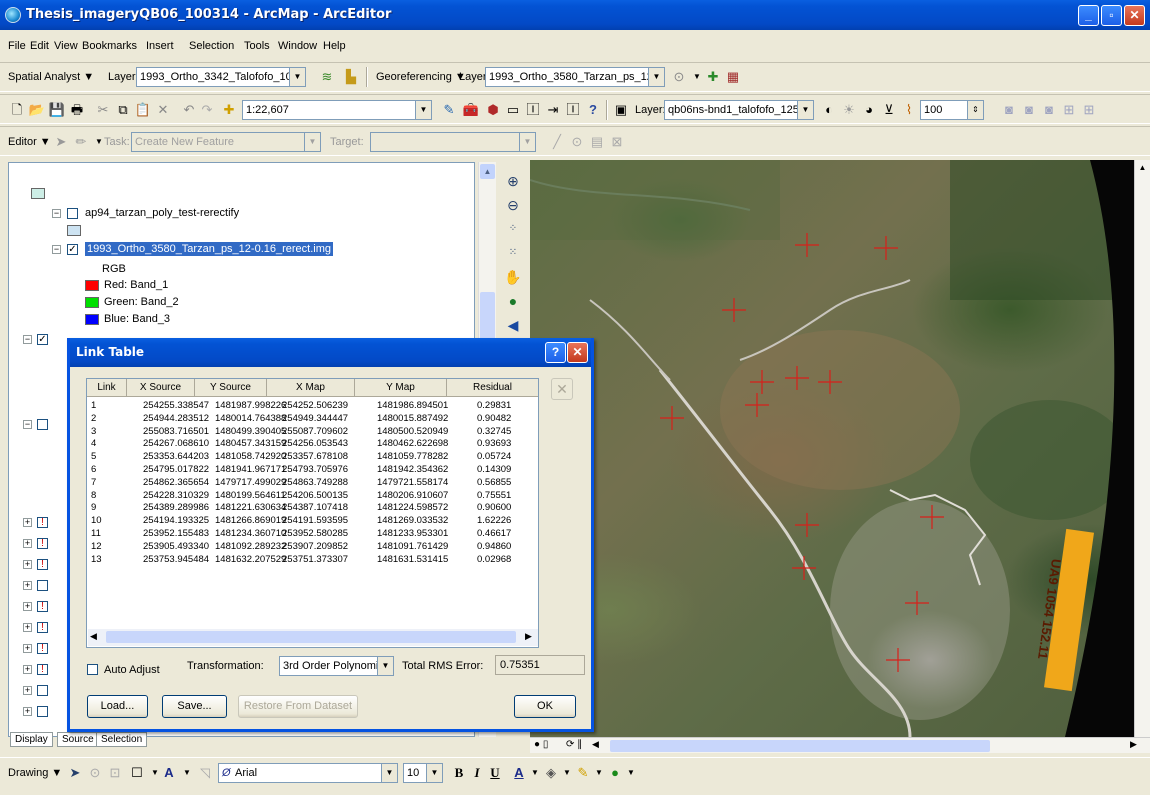 Image resolution: width=1150 pixels, height=795 pixels. I want to click on scroll-right-icon: ▶, so click(528, 636).